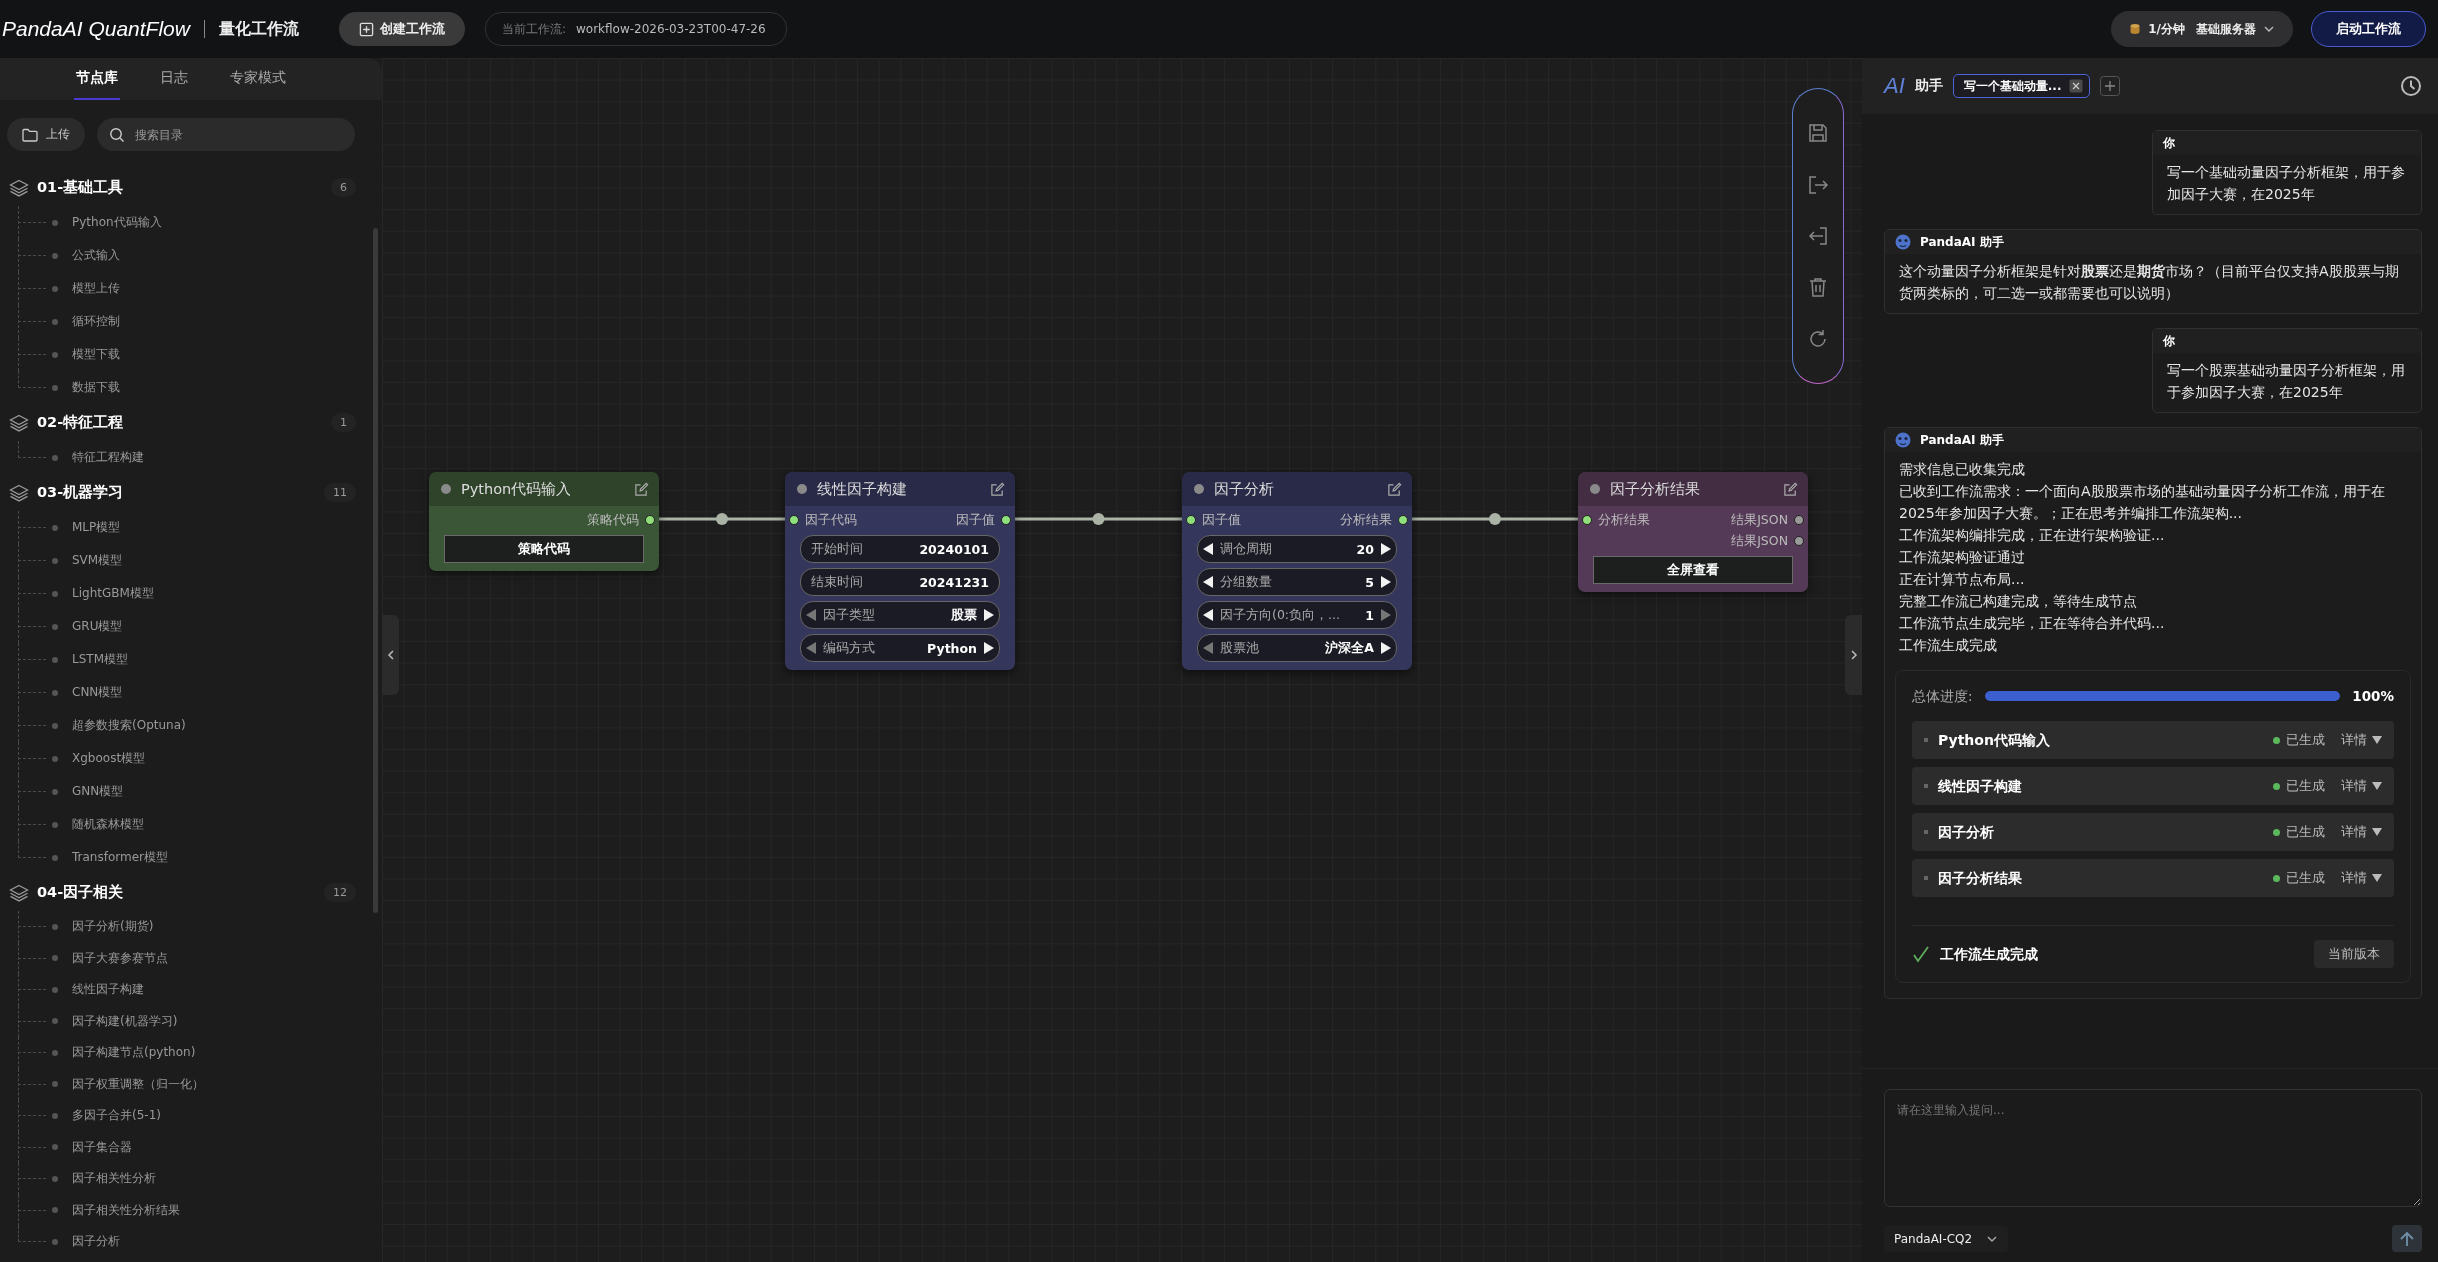 The width and height of the screenshot is (2438, 1262). What do you see at coordinates (85, 791) in the screenshot?
I see `node-library-item: GNN模型` at bounding box center [85, 791].